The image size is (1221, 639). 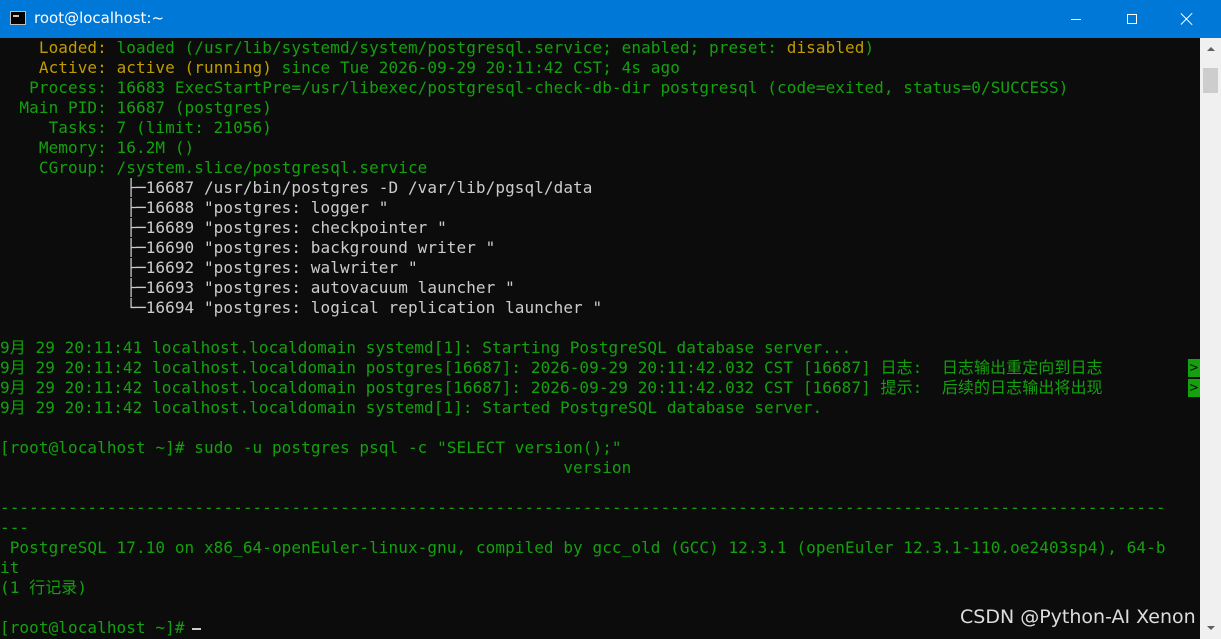 I want to click on active-label: Active:, so click(x=58, y=67).